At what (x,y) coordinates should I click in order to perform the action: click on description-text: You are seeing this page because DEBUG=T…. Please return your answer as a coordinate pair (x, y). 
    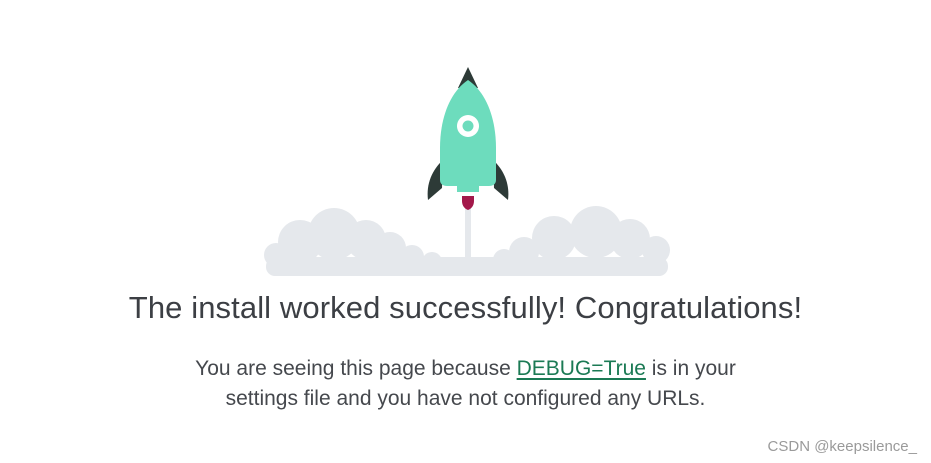
    Looking at the image, I should click on (465, 384).